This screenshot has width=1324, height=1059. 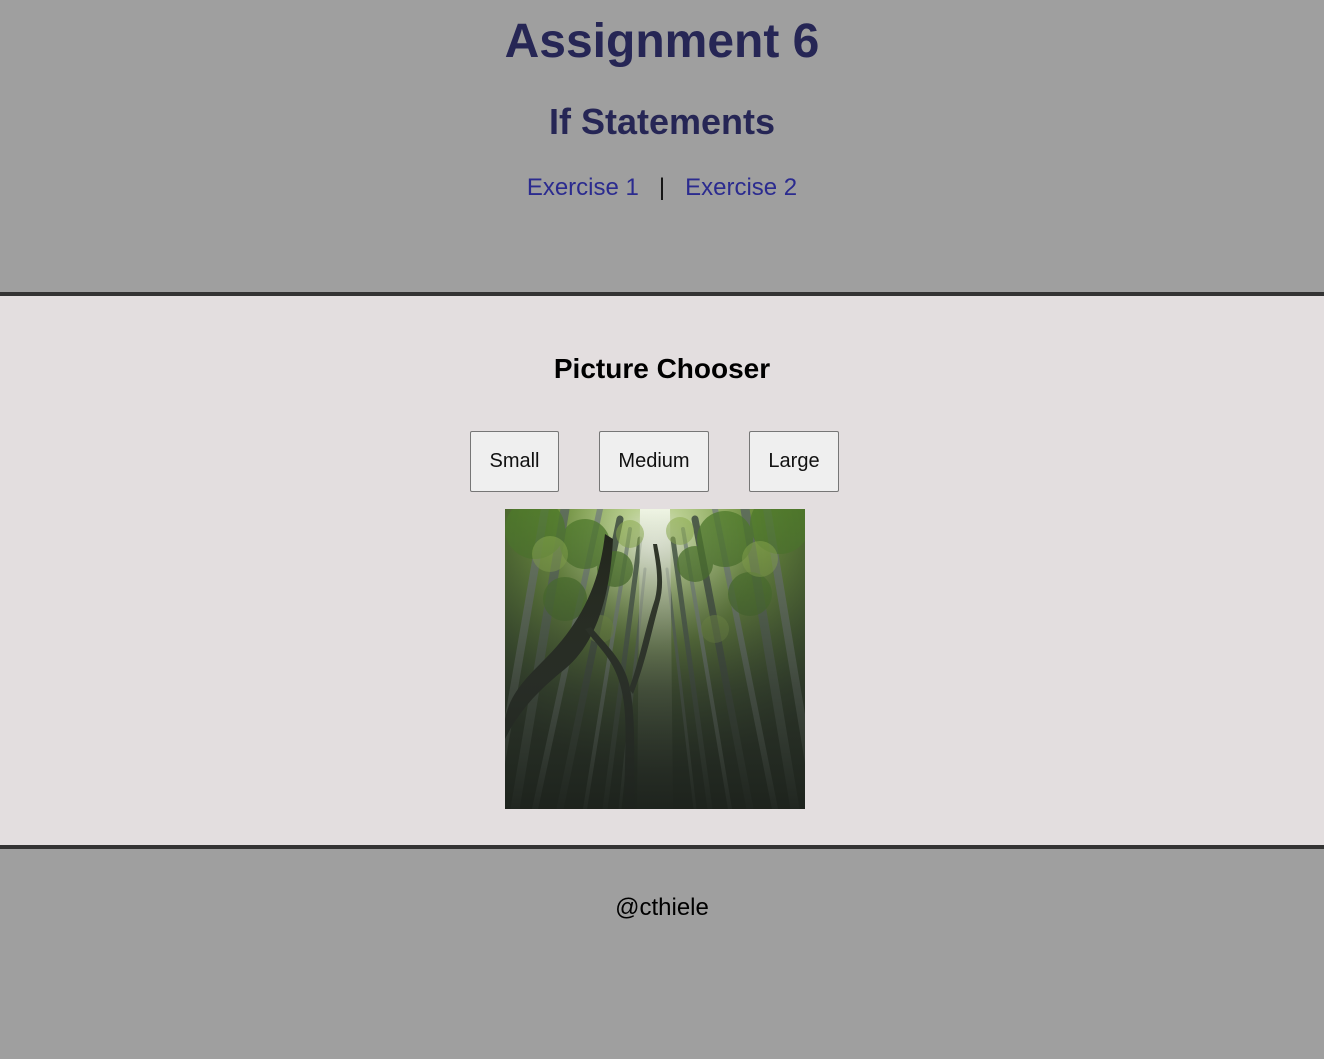 I want to click on large-button: Large, so click(x=794, y=461).